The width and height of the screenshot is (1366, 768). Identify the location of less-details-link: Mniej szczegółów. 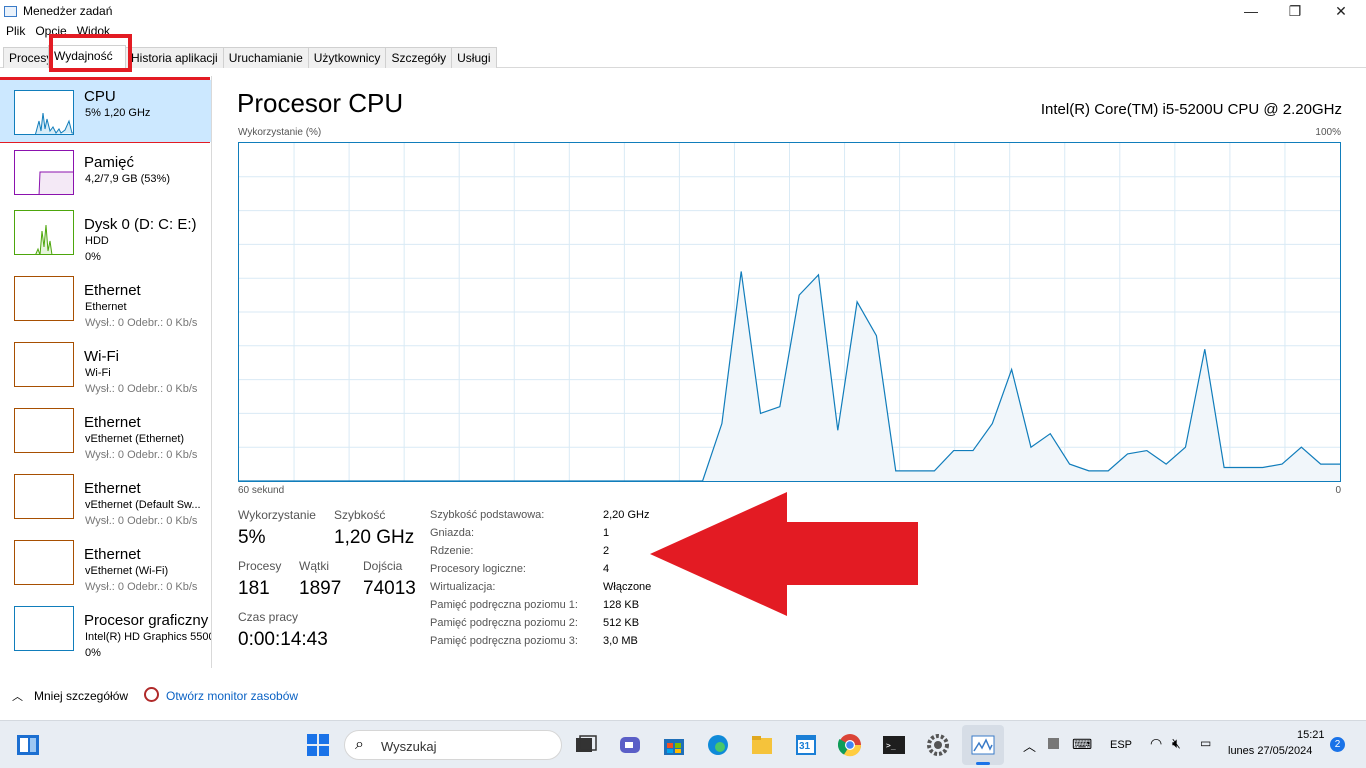
(81, 696).